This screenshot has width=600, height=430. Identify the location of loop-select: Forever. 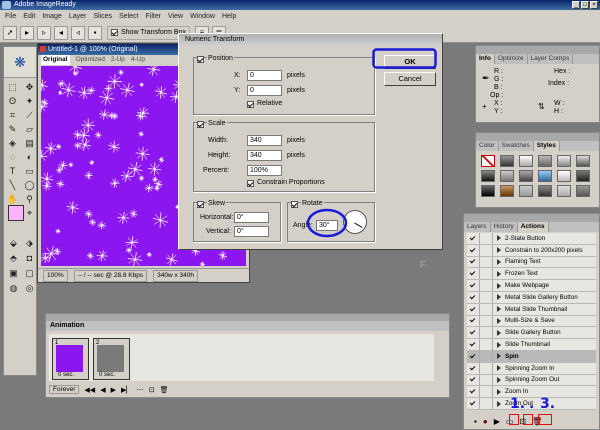
(64, 389).